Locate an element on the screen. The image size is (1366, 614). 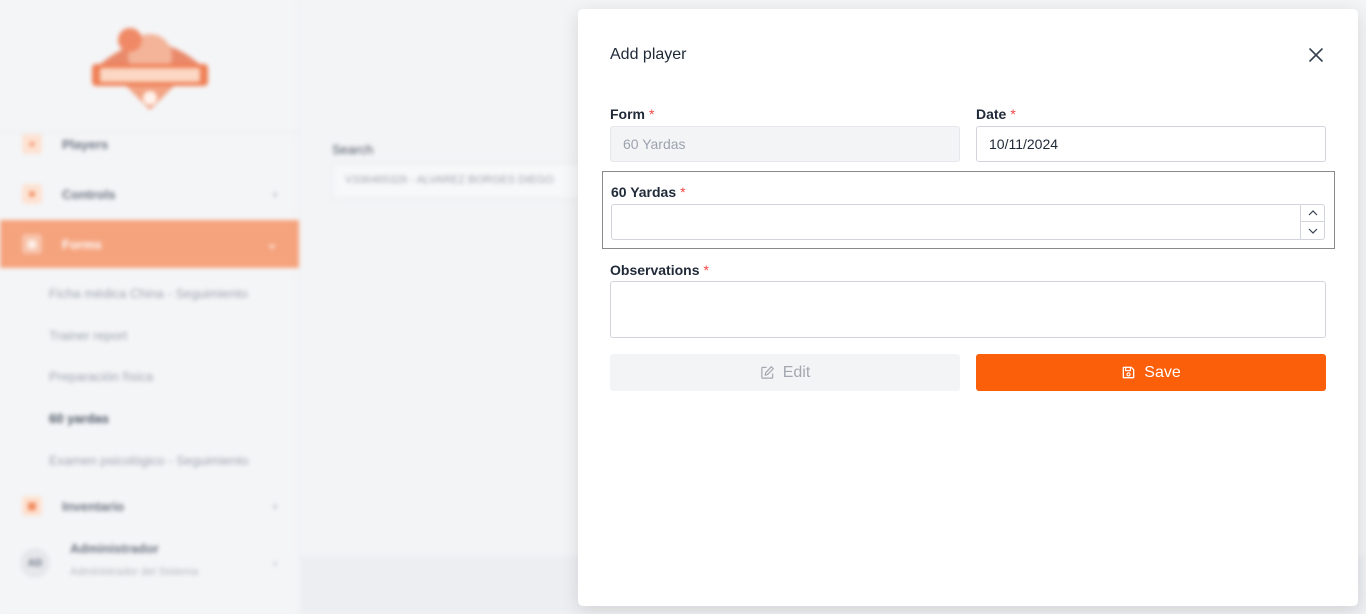
stepper-down-button is located at coordinates (1312, 230).